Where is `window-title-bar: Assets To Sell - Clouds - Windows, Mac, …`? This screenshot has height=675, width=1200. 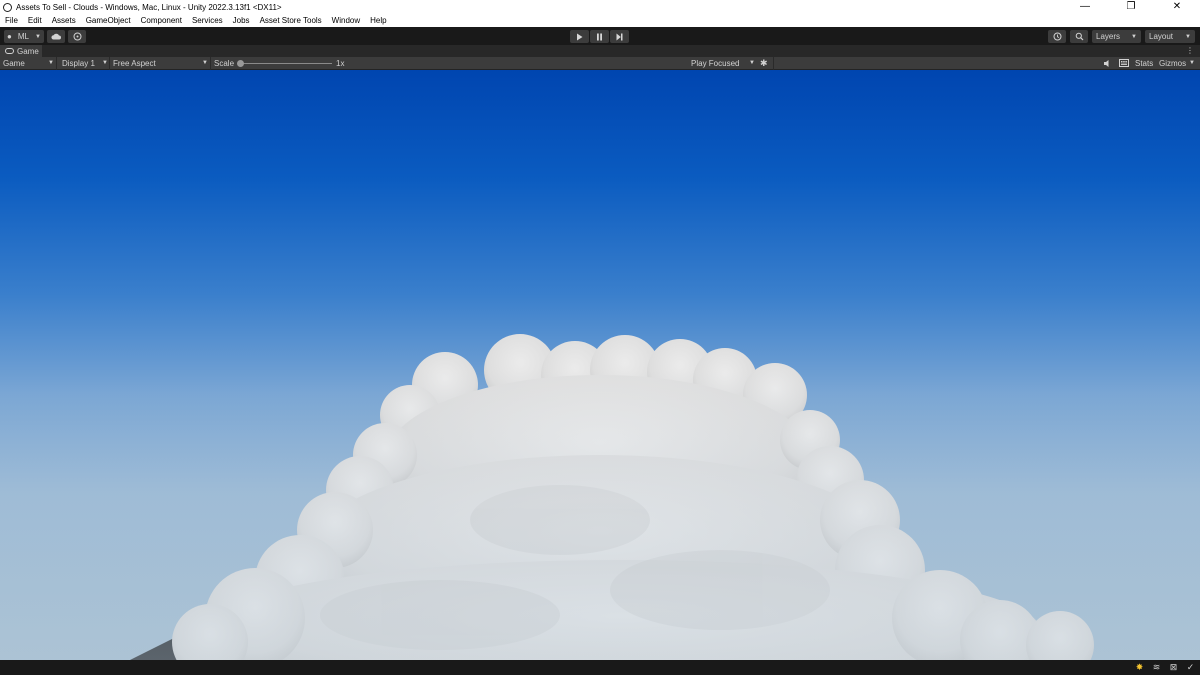 window-title-bar: Assets To Sell - Clouds - Windows, Mac, … is located at coordinates (600, 7).